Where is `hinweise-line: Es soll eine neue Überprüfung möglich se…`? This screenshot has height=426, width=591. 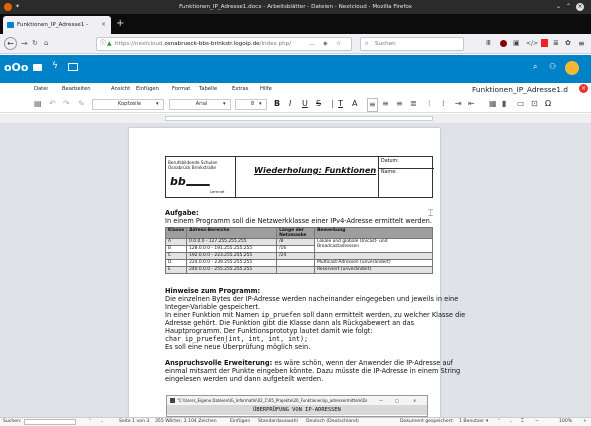 hinweise-line: Es soll eine neue Überprüfung möglich se… is located at coordinates (238, 347).